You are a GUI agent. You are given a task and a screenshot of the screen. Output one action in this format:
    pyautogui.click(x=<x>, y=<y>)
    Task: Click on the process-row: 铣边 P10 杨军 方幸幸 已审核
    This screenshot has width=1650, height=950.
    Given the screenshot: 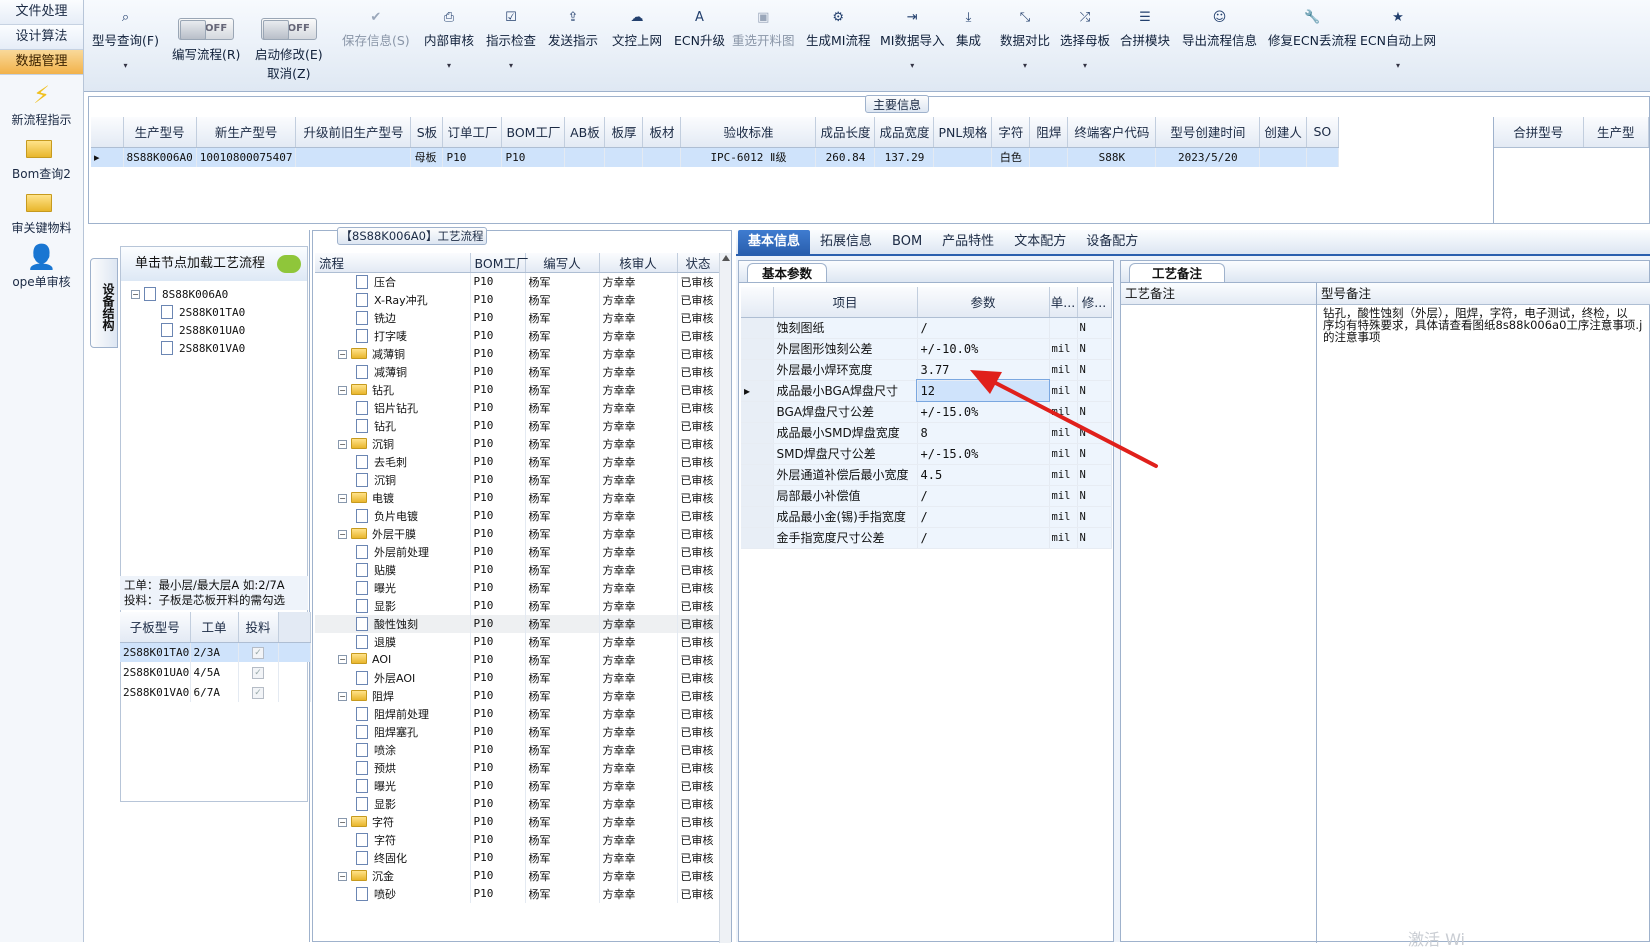 What is the action you would take?
    pyautogui.click(x=517, y=317)
    